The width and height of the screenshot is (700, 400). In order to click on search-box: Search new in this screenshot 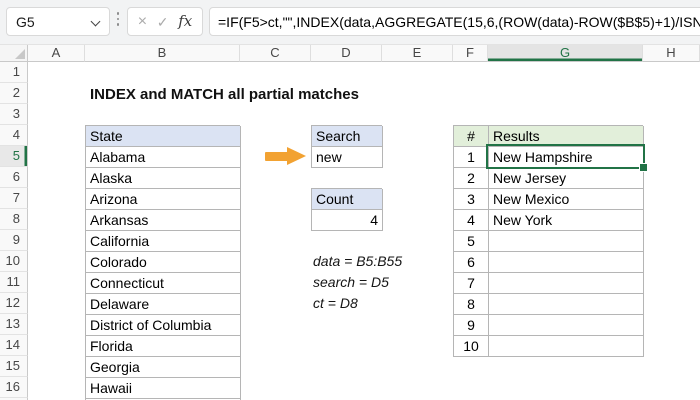, I will do `click(347, 146)`.